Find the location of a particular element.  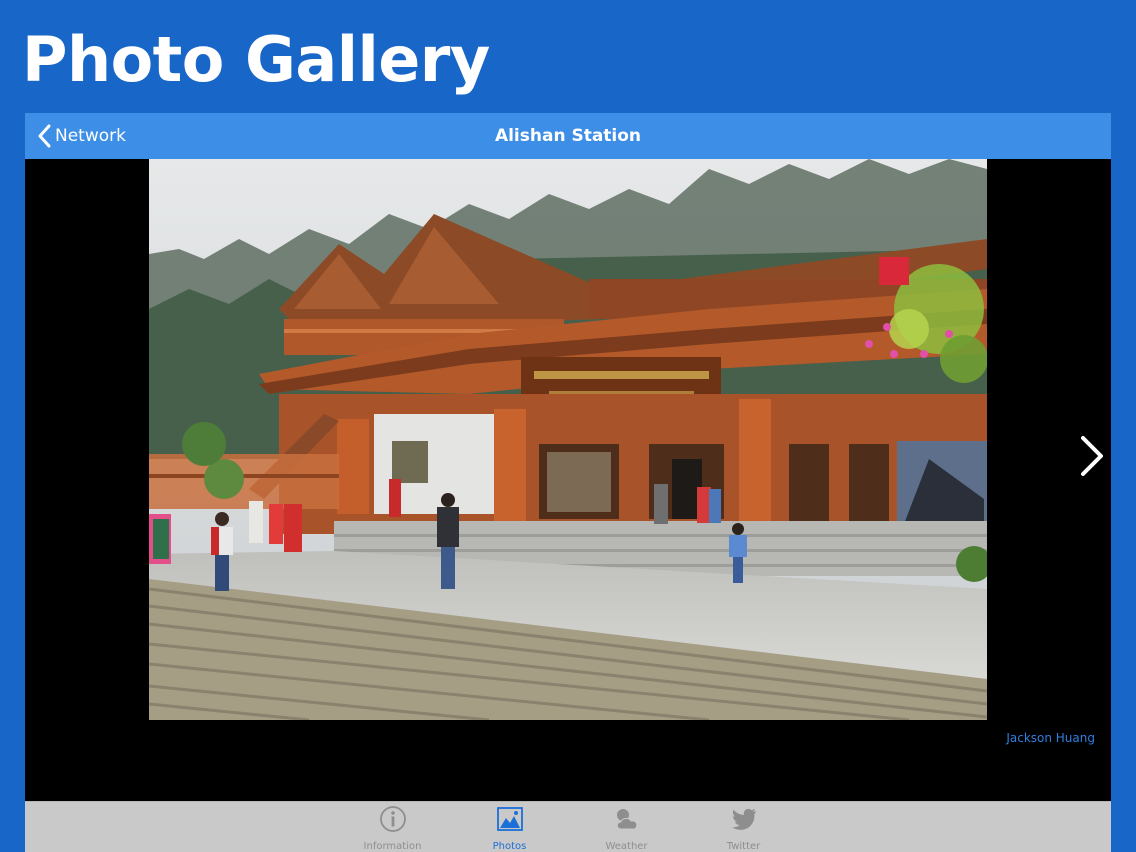

nav-title: Alishan Station is located at coordinates (568, 136).